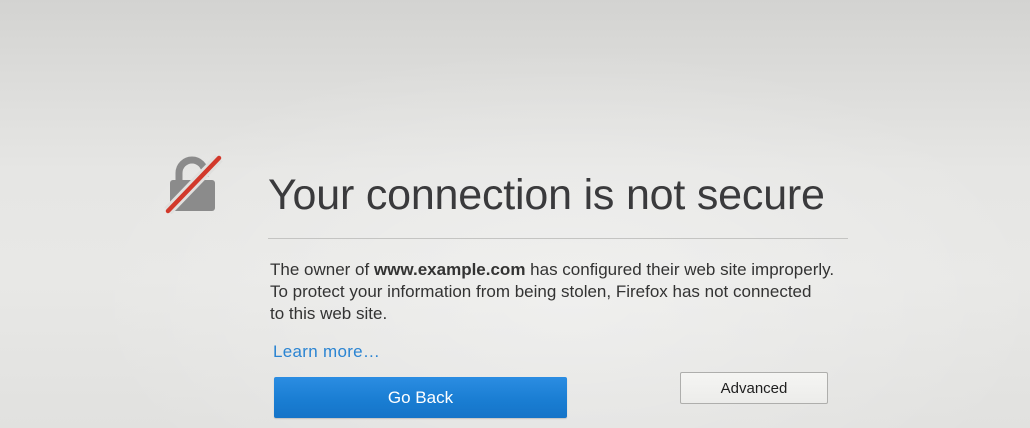  What do you see at coordinates (322, 269) in the screenshot?
I see `description-text: The owner of` at bounding box center [322, 269].